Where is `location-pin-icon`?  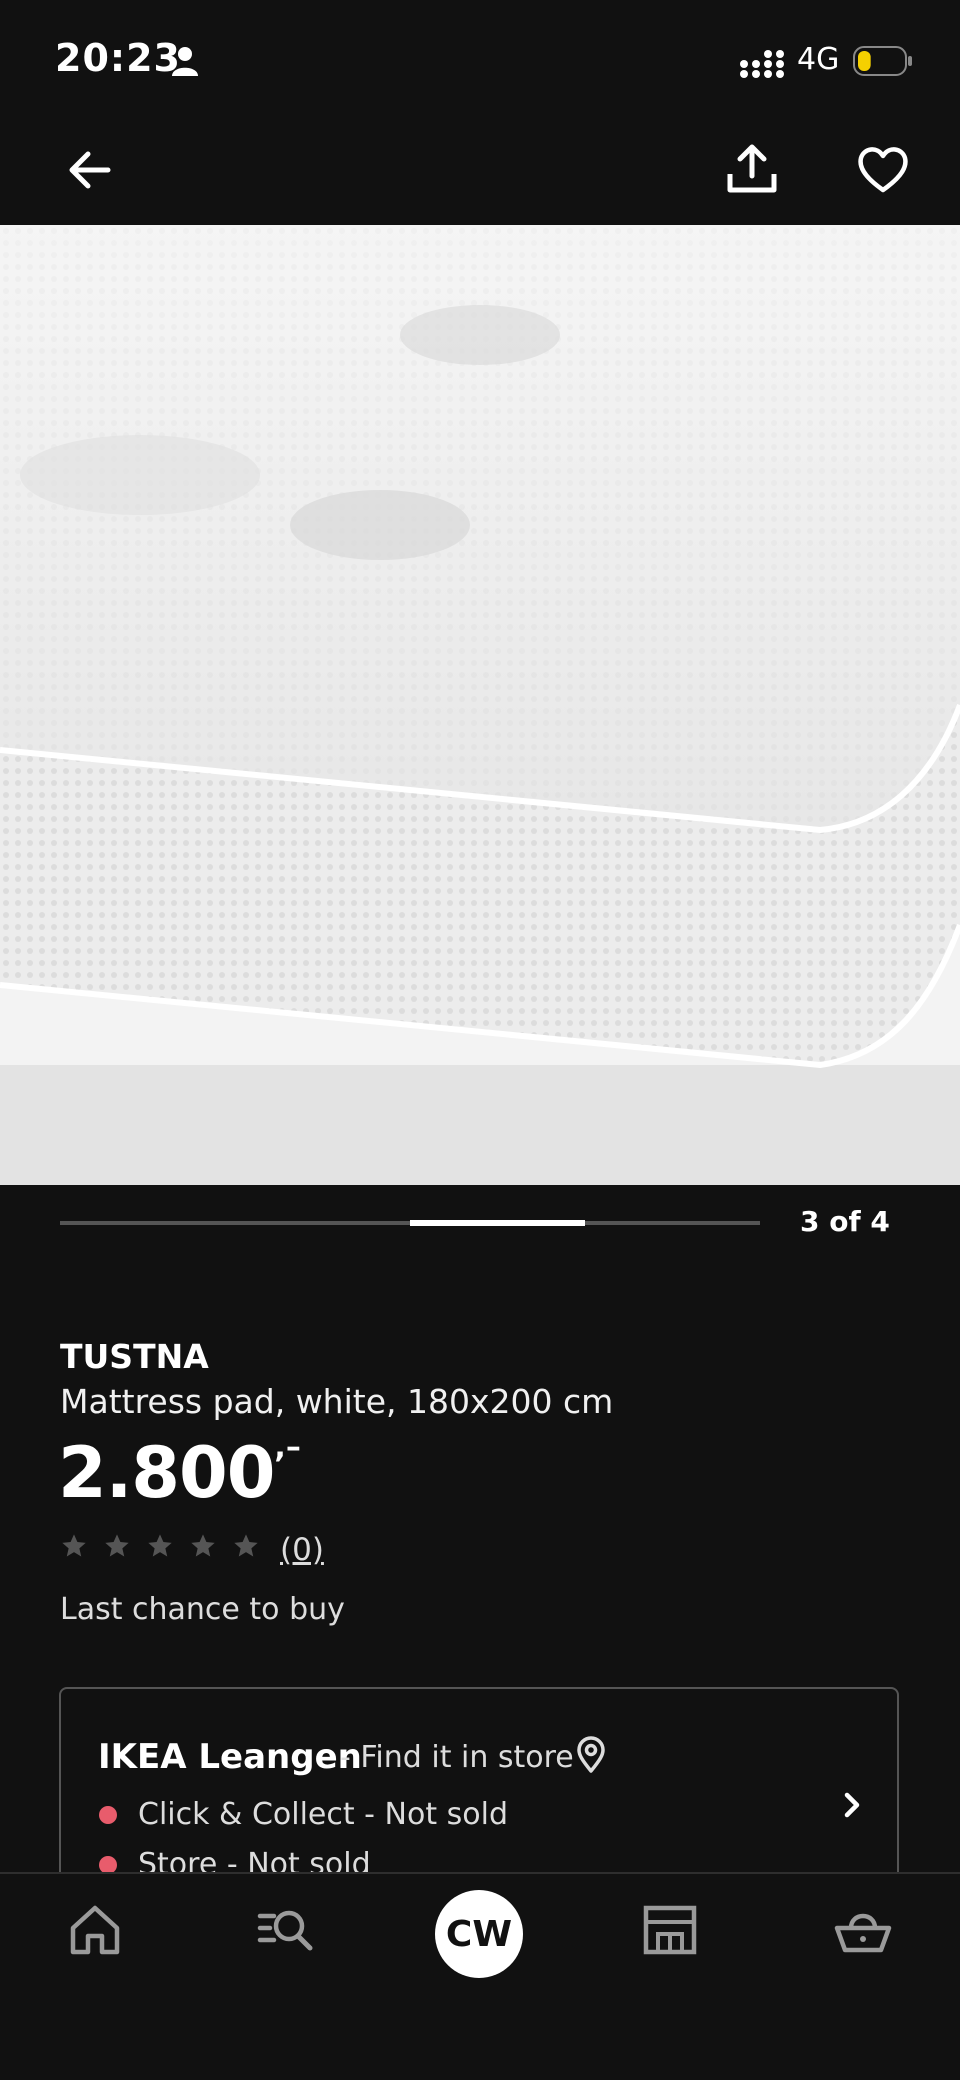 location-pin-icon is located at coordinates (591, 1754).